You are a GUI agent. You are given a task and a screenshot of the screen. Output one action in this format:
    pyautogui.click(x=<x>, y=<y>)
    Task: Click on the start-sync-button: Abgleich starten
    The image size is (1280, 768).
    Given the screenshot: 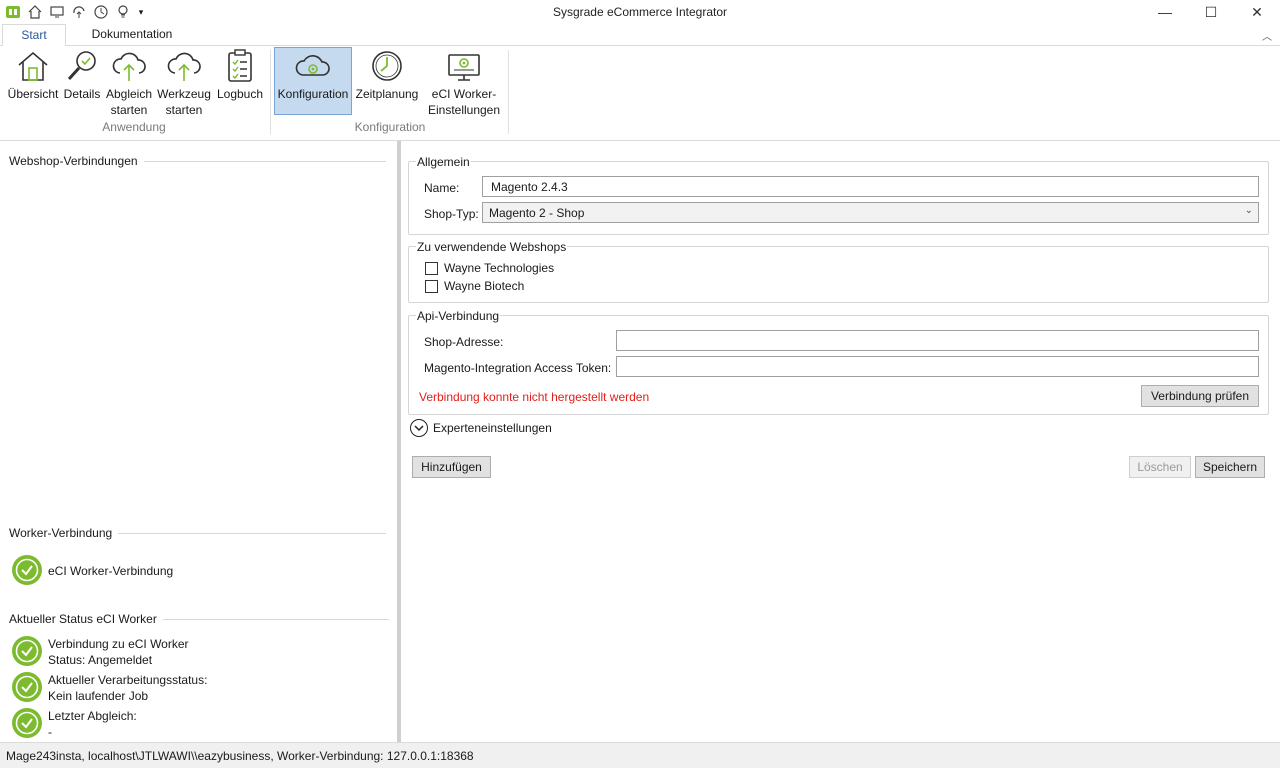 What is the action you would take?
    pyautogui.click(x=129, y=82)
    